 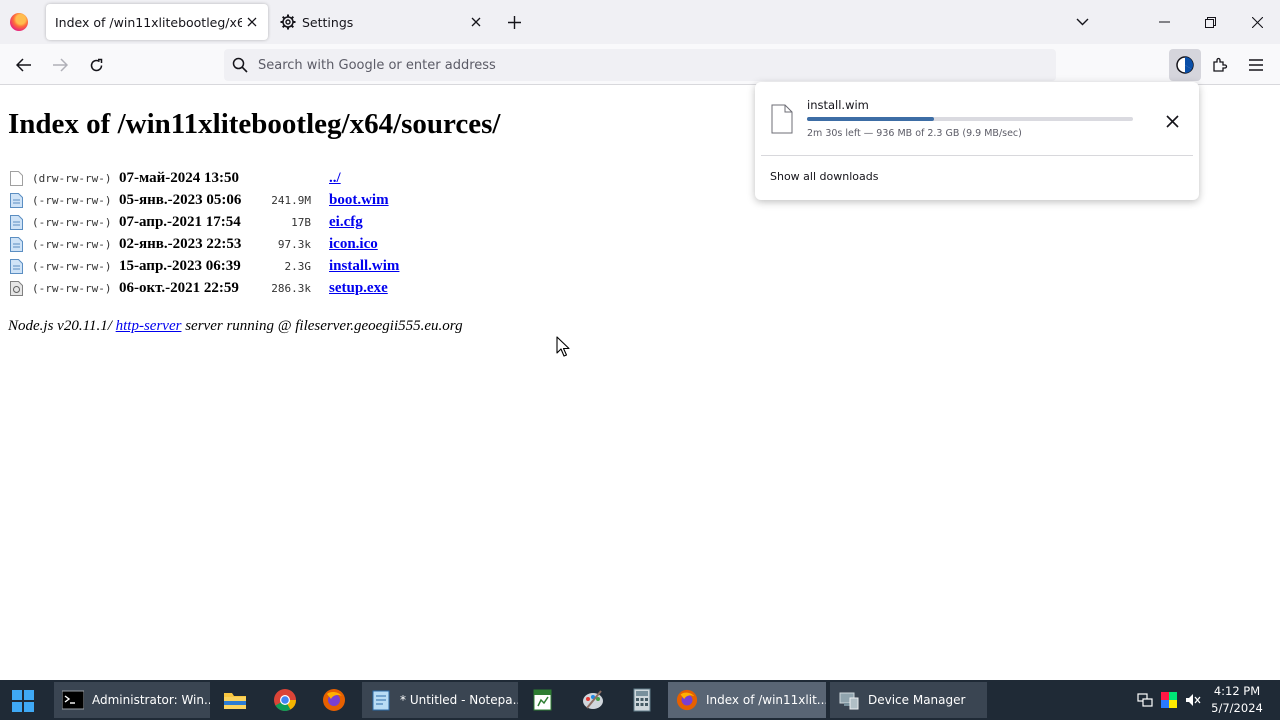 I want to click on minimize-icon, so click(x=1164, y=22).